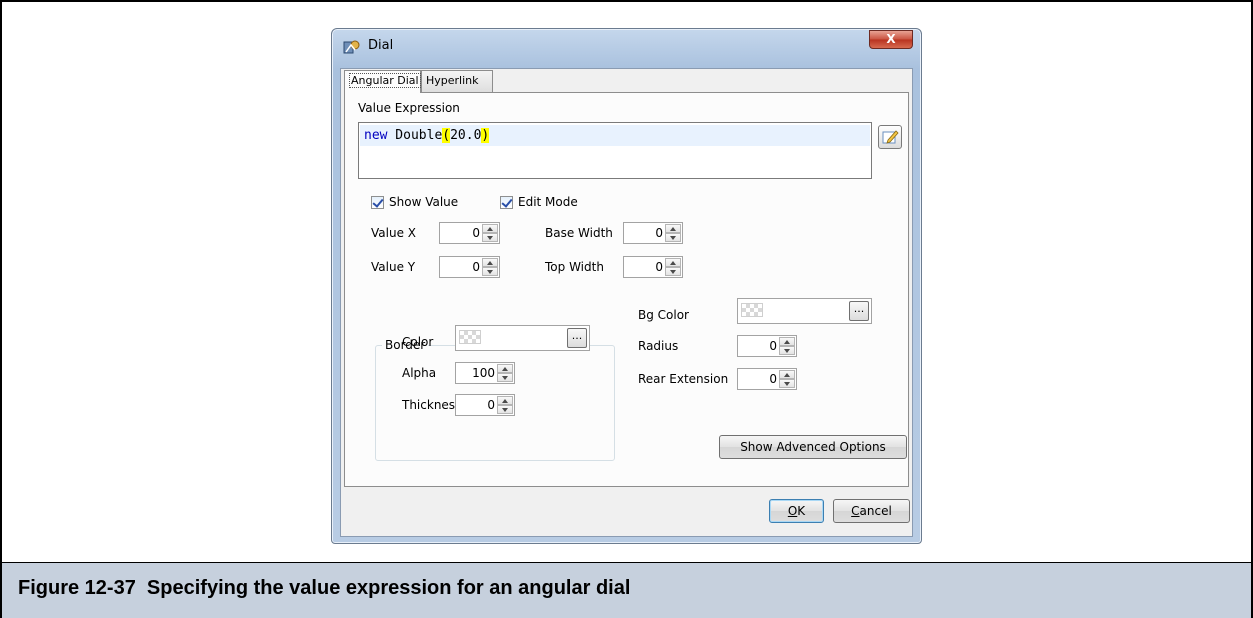 This screenshot has height=618, width=1253. I want to click on close-button: X, so click(891, 39).